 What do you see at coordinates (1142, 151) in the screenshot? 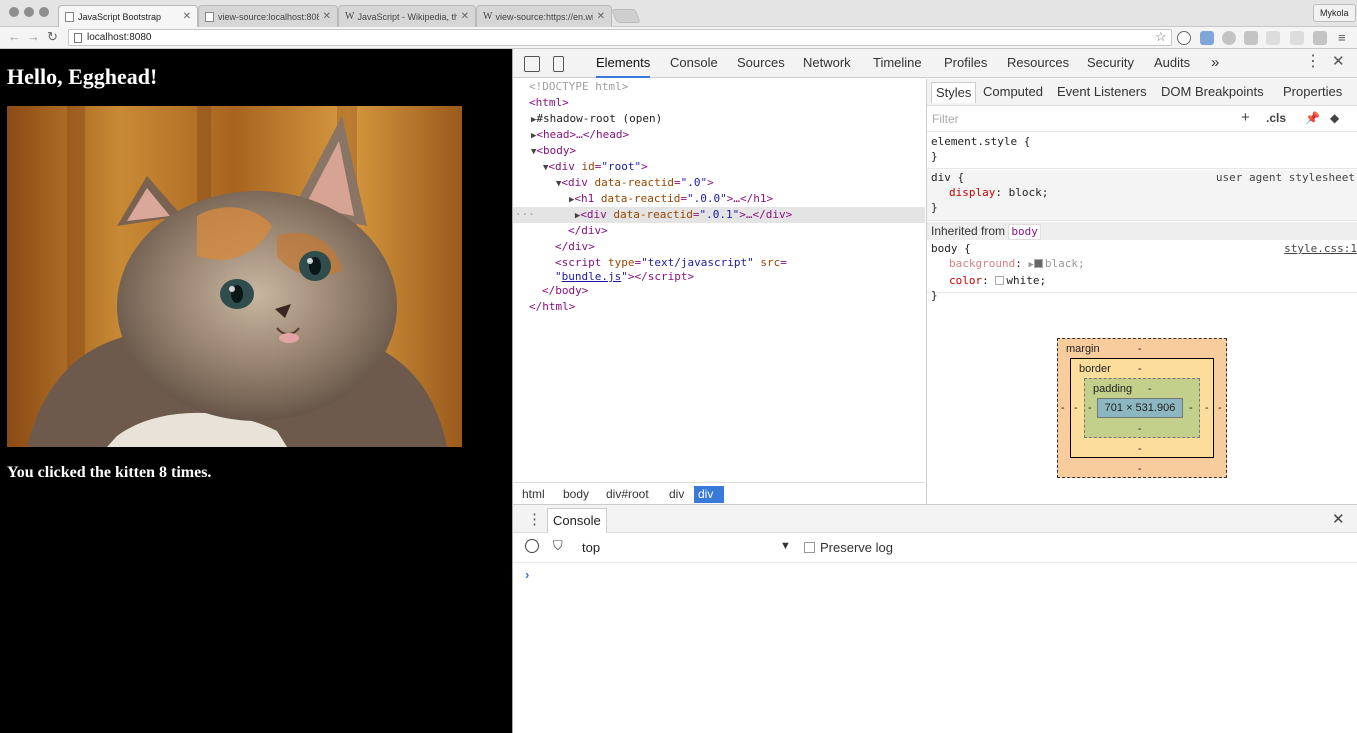
I see `element-style-rule: element.style { }` at bounding box center [1142, 151].